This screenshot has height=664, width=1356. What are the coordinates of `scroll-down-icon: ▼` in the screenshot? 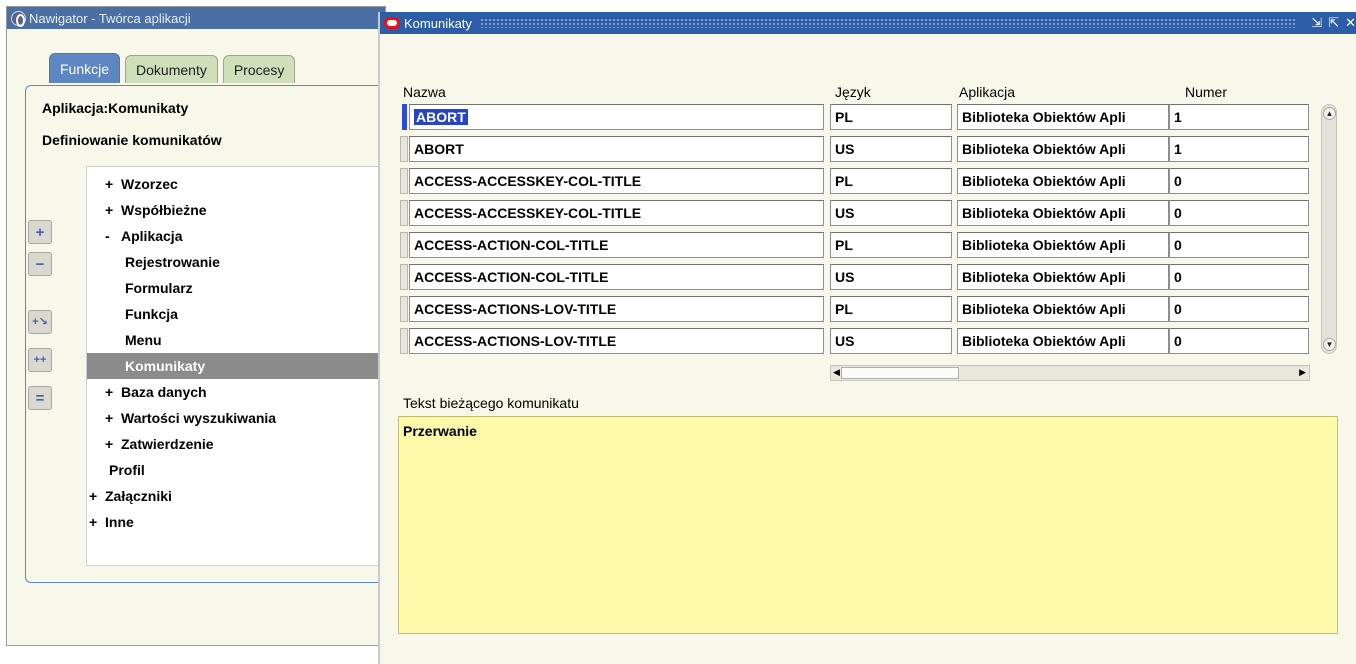 It's located at (1329, 344).